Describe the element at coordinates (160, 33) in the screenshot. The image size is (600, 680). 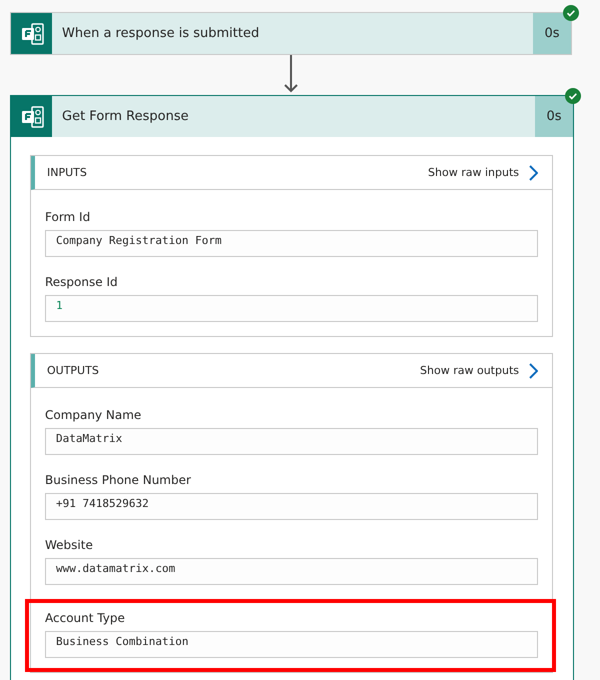
I see `step-title: When a response is submitted` at that location.